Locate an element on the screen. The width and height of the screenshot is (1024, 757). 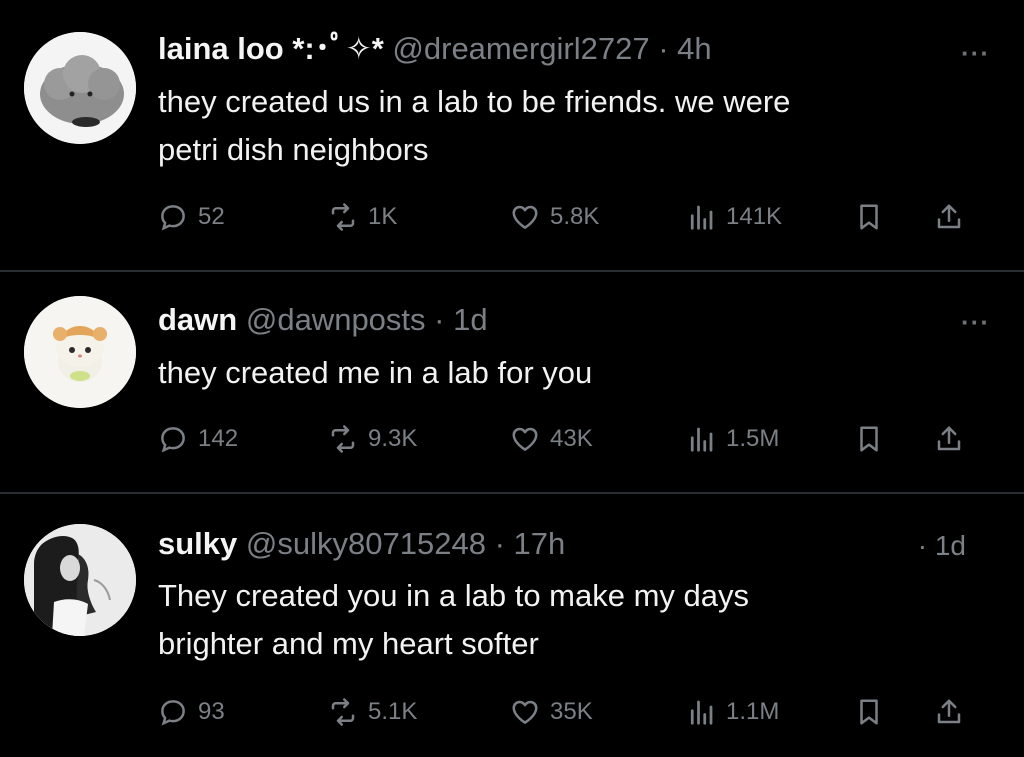
action-bar: 52 1K 5.8K 141K is located at coordinates (573, 217).